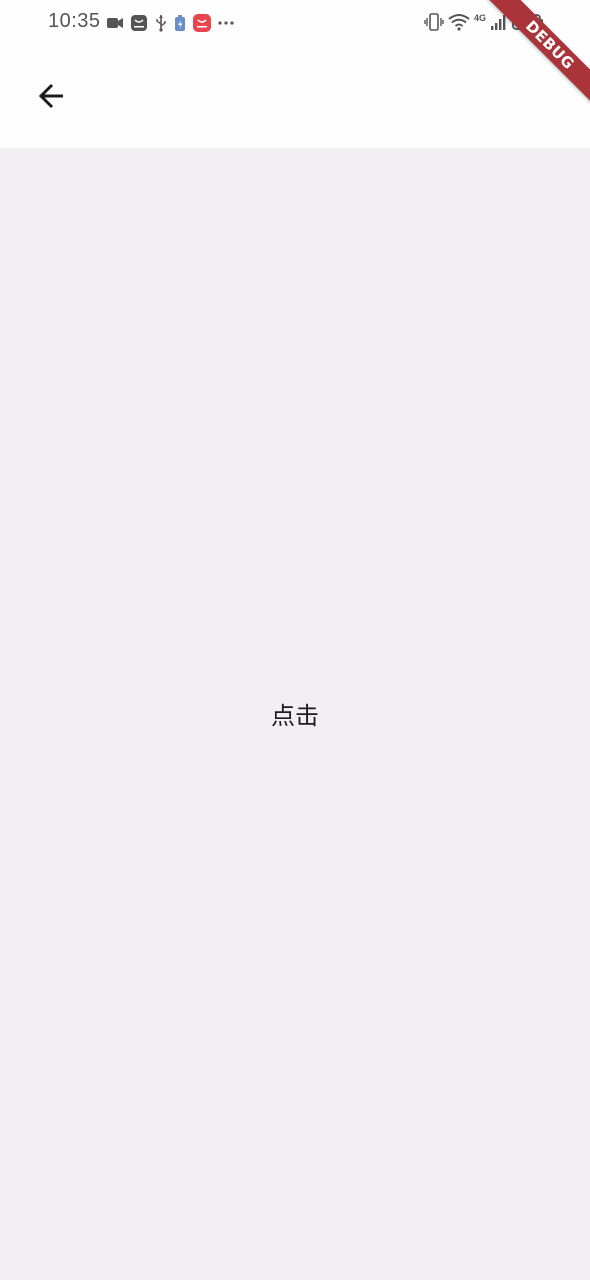 The height and width of the screenshot is (1280, 590). What do you see at coordinates (295, 23) in the screenshot?
I see `status-bar: 10:35 4G` at bounding box center [295, 23].